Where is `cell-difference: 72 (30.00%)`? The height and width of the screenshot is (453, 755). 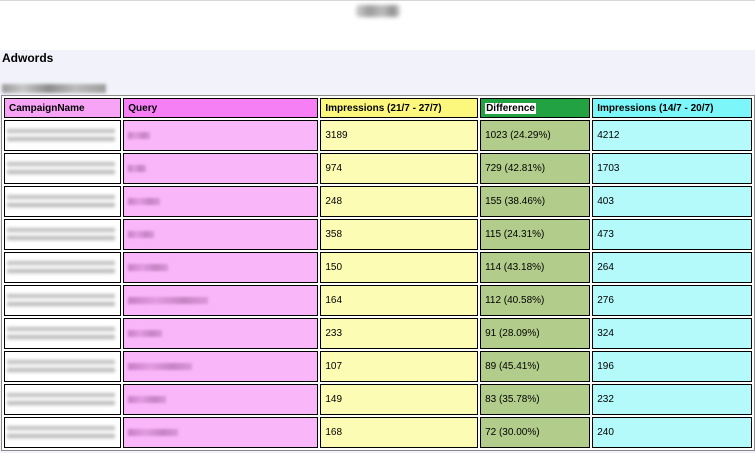
cell-difference: 72 (30.00%) is located at coordinates (535, 432).